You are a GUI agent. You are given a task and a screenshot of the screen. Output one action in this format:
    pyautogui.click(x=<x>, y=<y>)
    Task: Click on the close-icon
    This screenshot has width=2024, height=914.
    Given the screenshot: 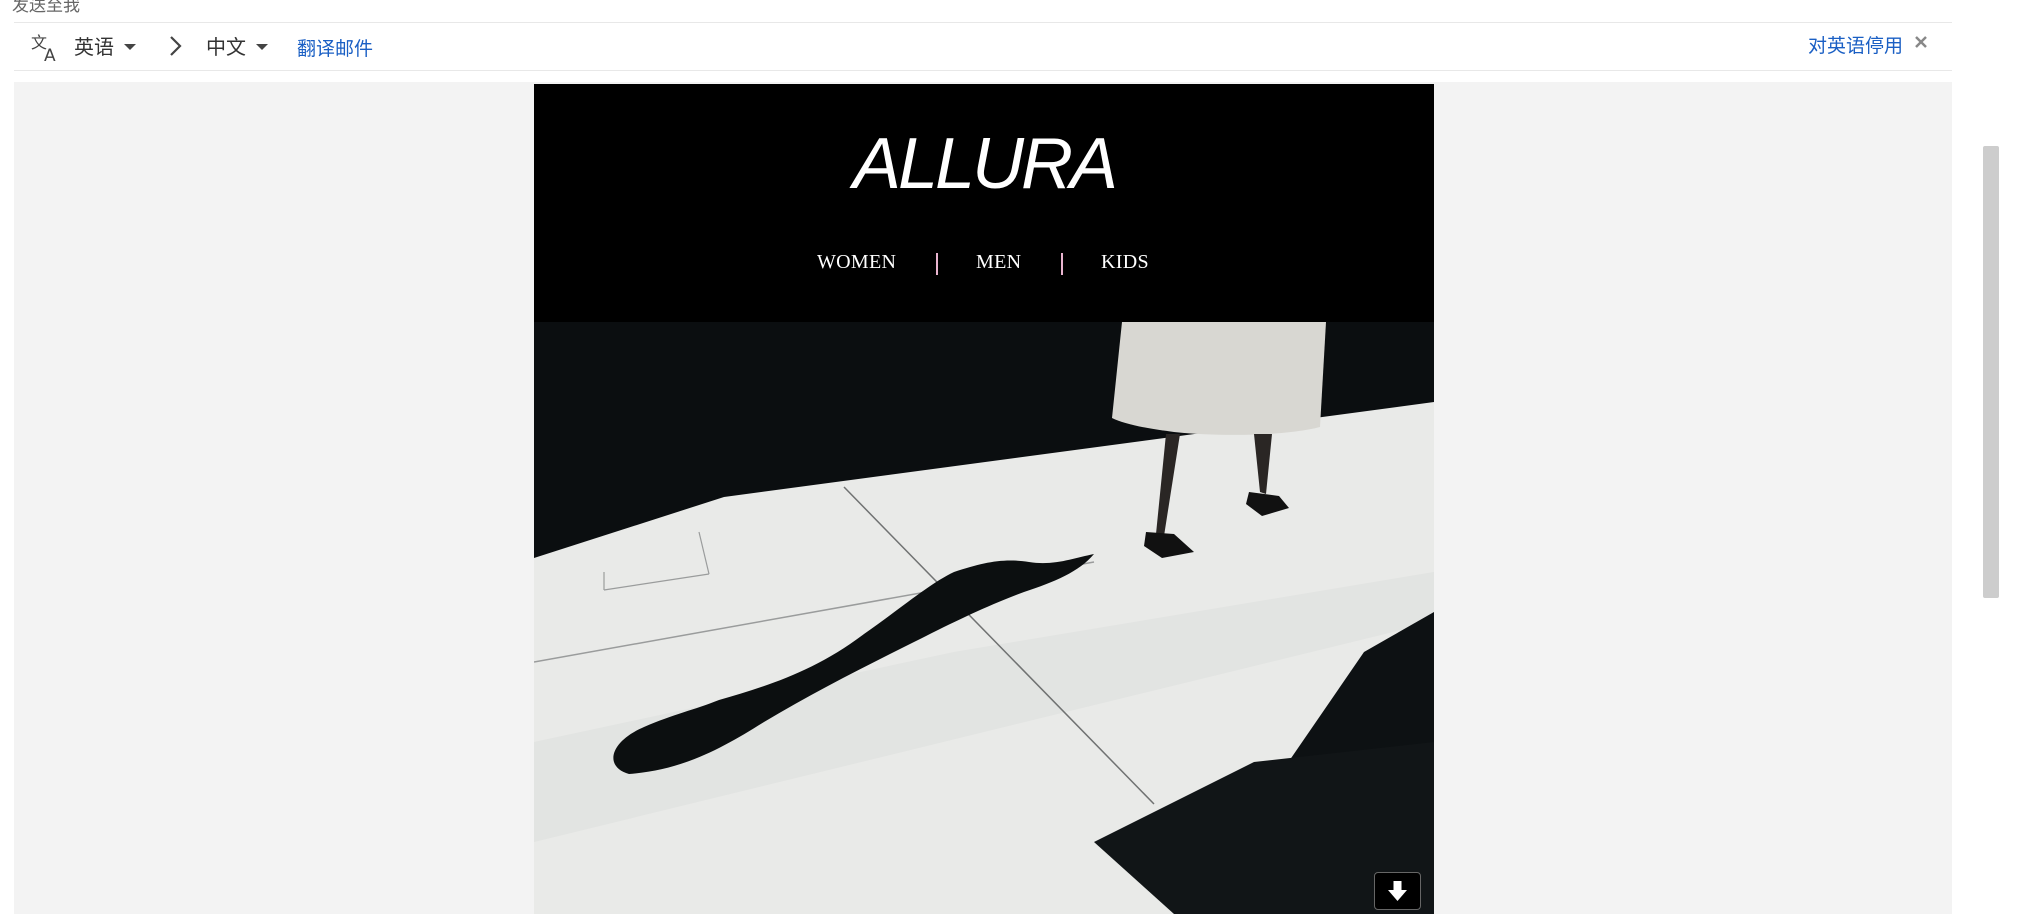 What is the action you would take?
    pyautogui.click(x=1921, y=42)
    